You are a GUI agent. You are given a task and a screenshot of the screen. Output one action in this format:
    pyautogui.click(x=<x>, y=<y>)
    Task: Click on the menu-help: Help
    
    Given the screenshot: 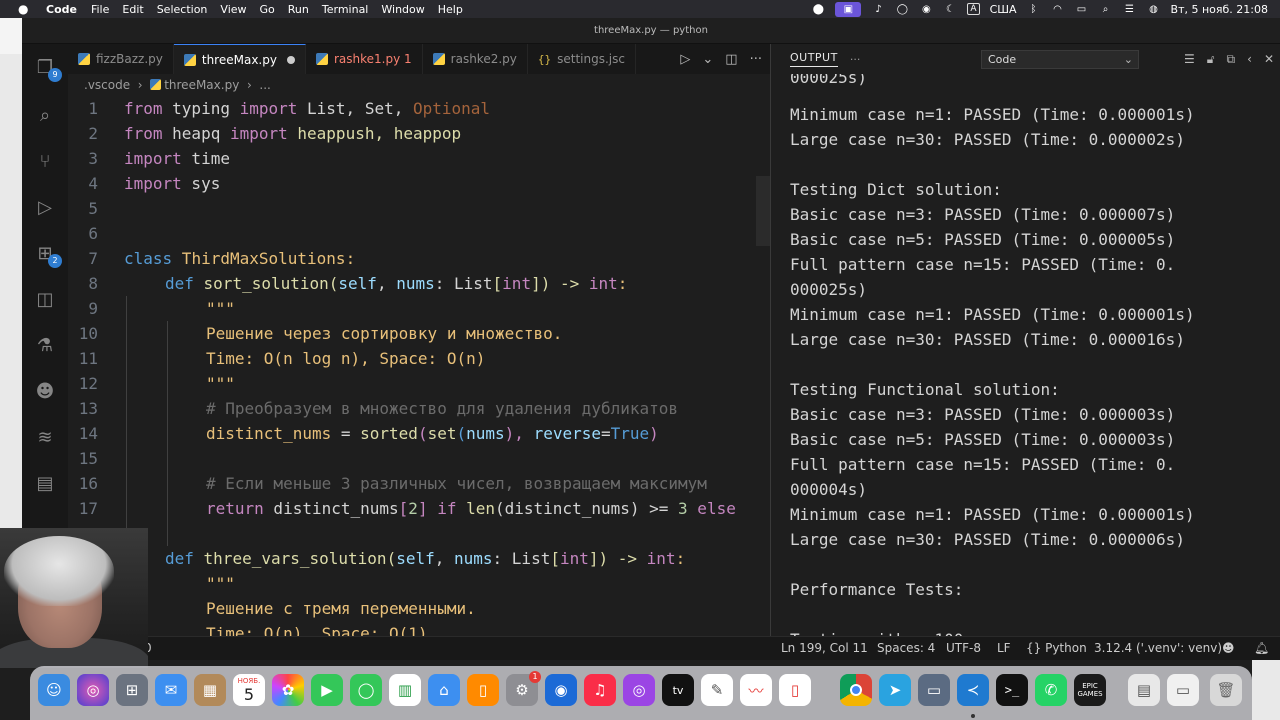 What is the action you would take?
    pyautogui.click(x=450, y=9)
    